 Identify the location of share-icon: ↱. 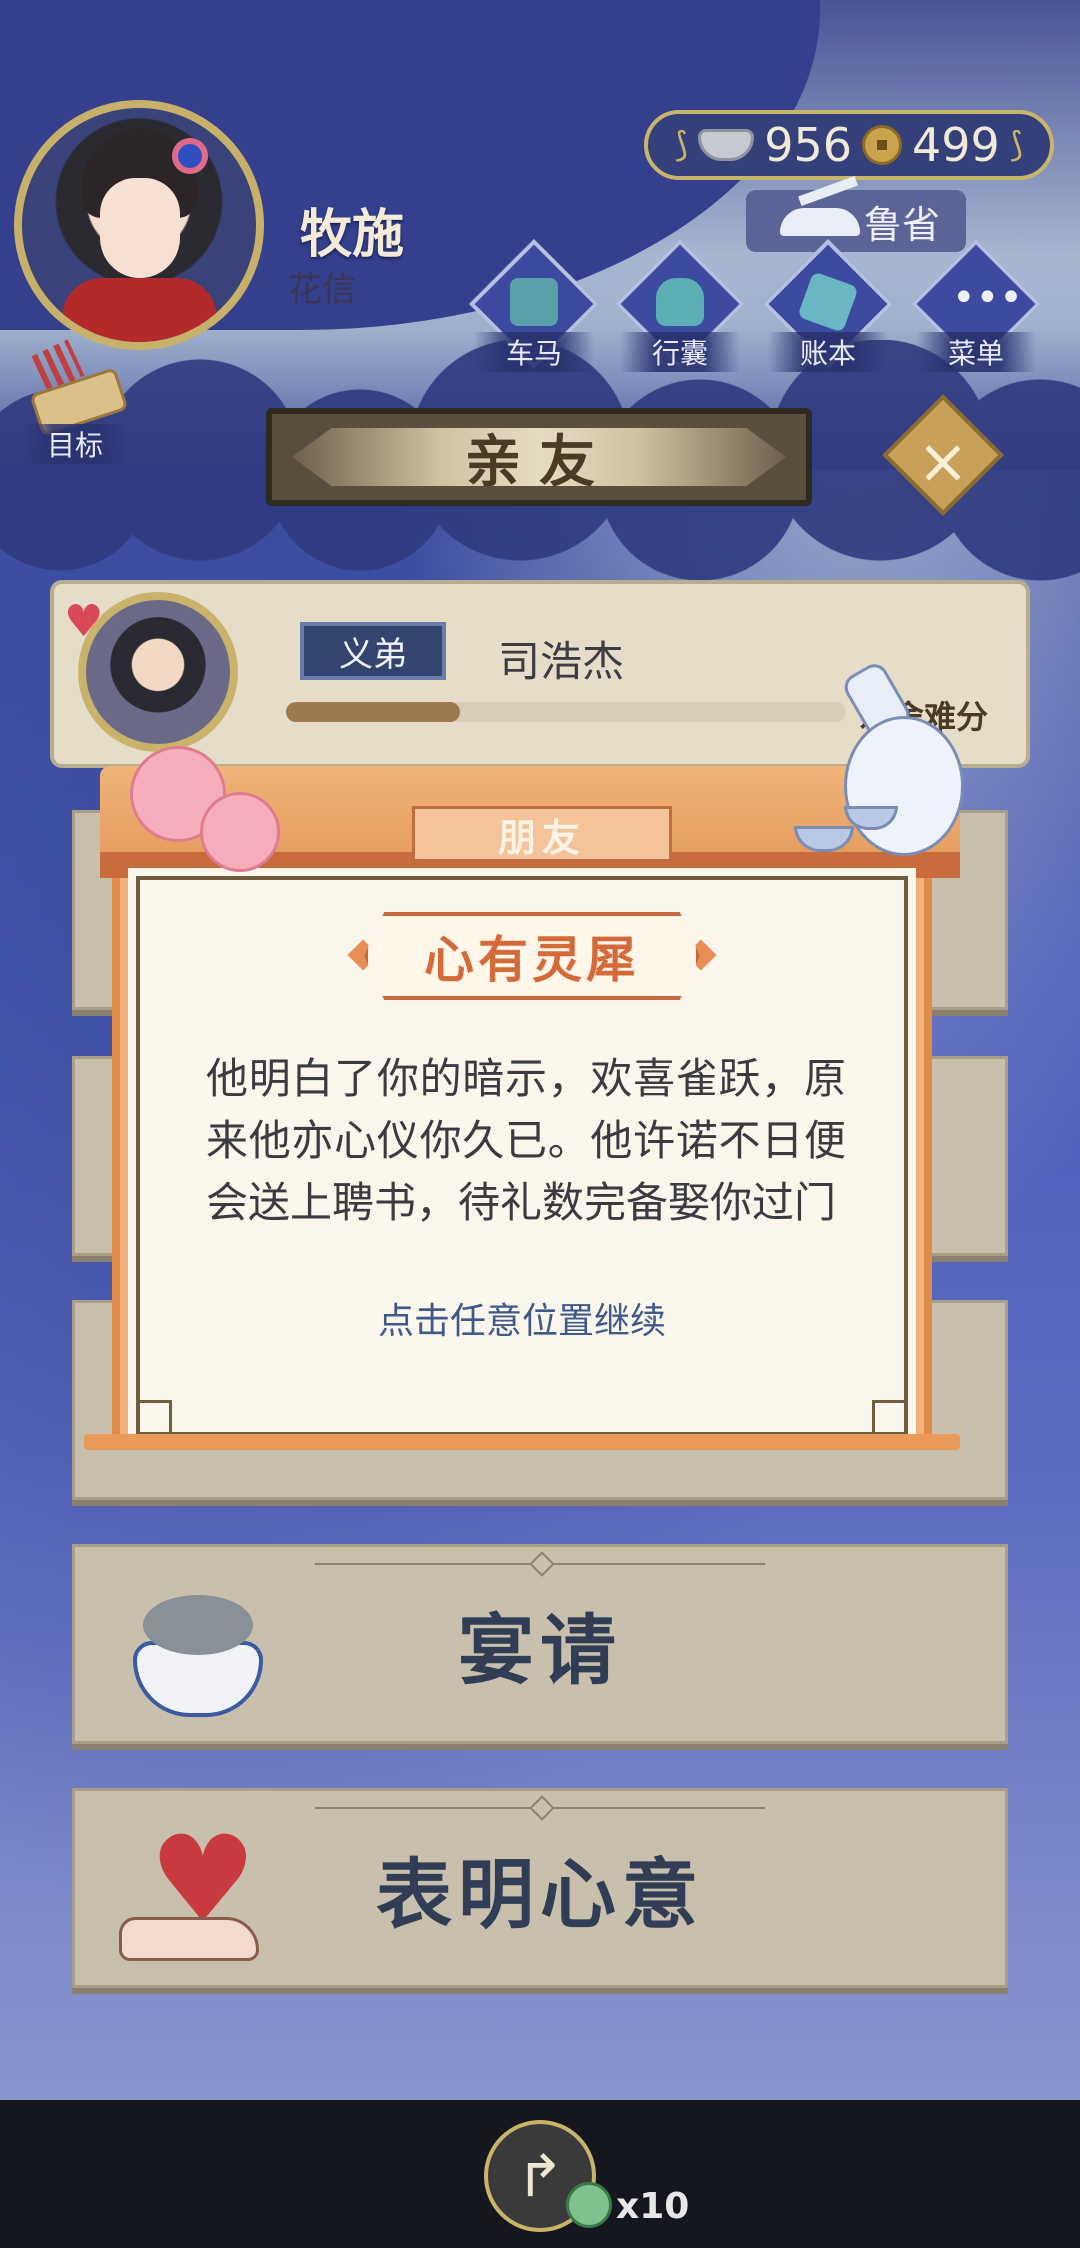
(540, 2176).